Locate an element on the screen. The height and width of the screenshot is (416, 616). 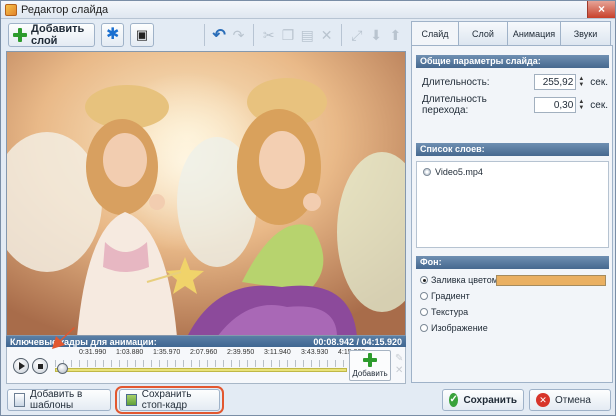
cancel-label: Отмена is located at coordinates (573, 400).